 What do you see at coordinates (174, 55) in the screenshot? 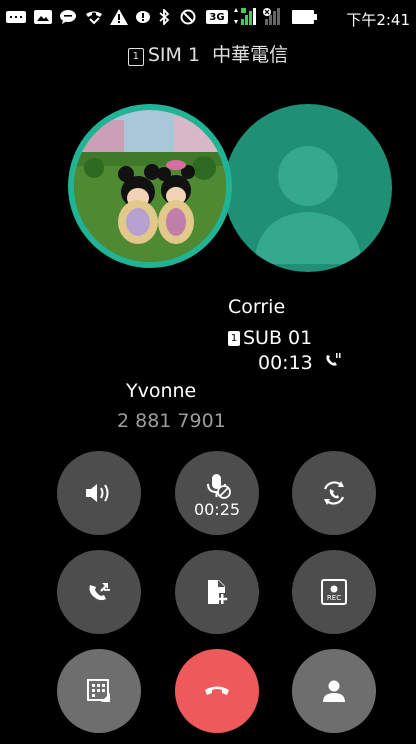
I see `sim-label: SIM 1` at bounding box center [174, 55].